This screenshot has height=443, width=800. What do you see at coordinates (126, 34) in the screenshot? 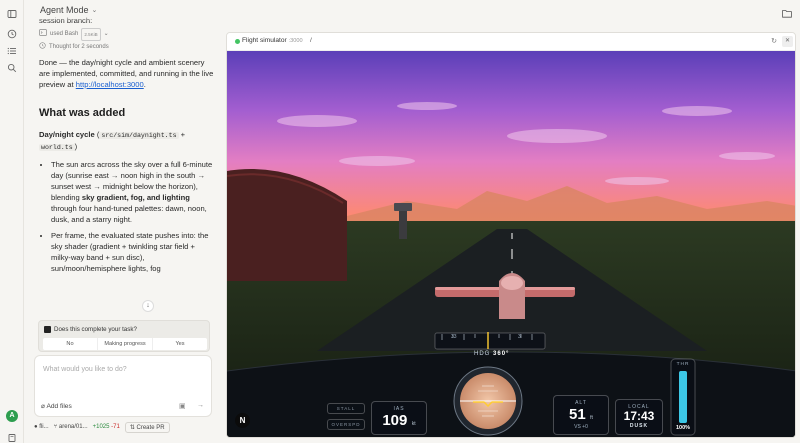
I see `tool-call: used Bash 2.5KiB ⌄` at bounding box center [126, 34].